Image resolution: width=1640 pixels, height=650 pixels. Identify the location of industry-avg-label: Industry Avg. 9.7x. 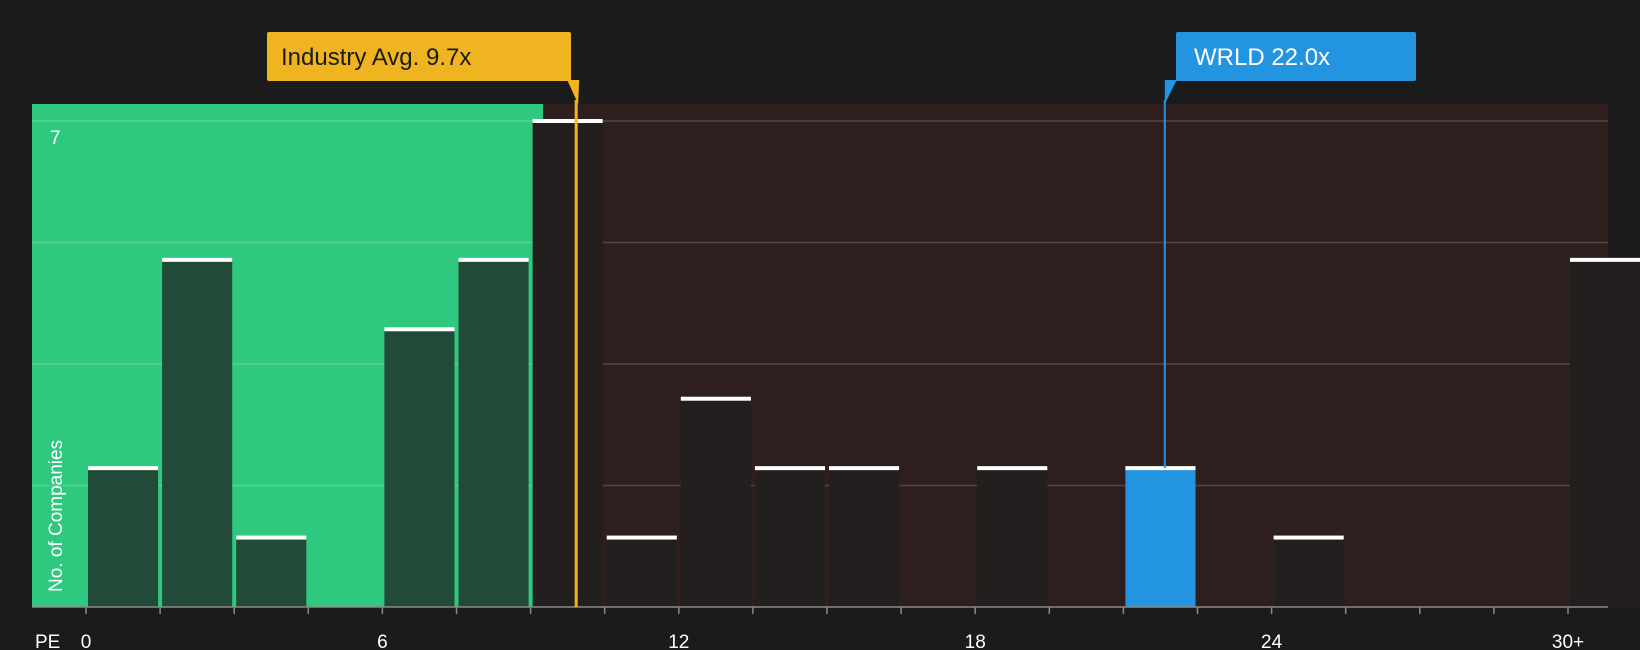
(376, 57).